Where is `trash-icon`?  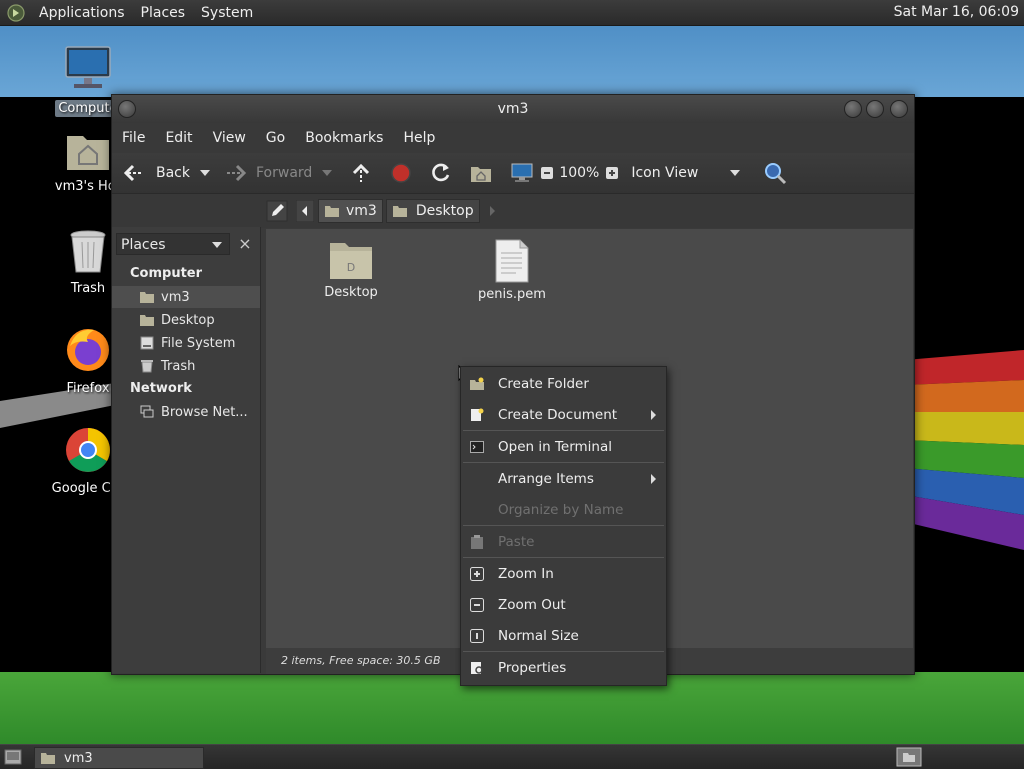
trash-icon is located at coordinates (147, 366).